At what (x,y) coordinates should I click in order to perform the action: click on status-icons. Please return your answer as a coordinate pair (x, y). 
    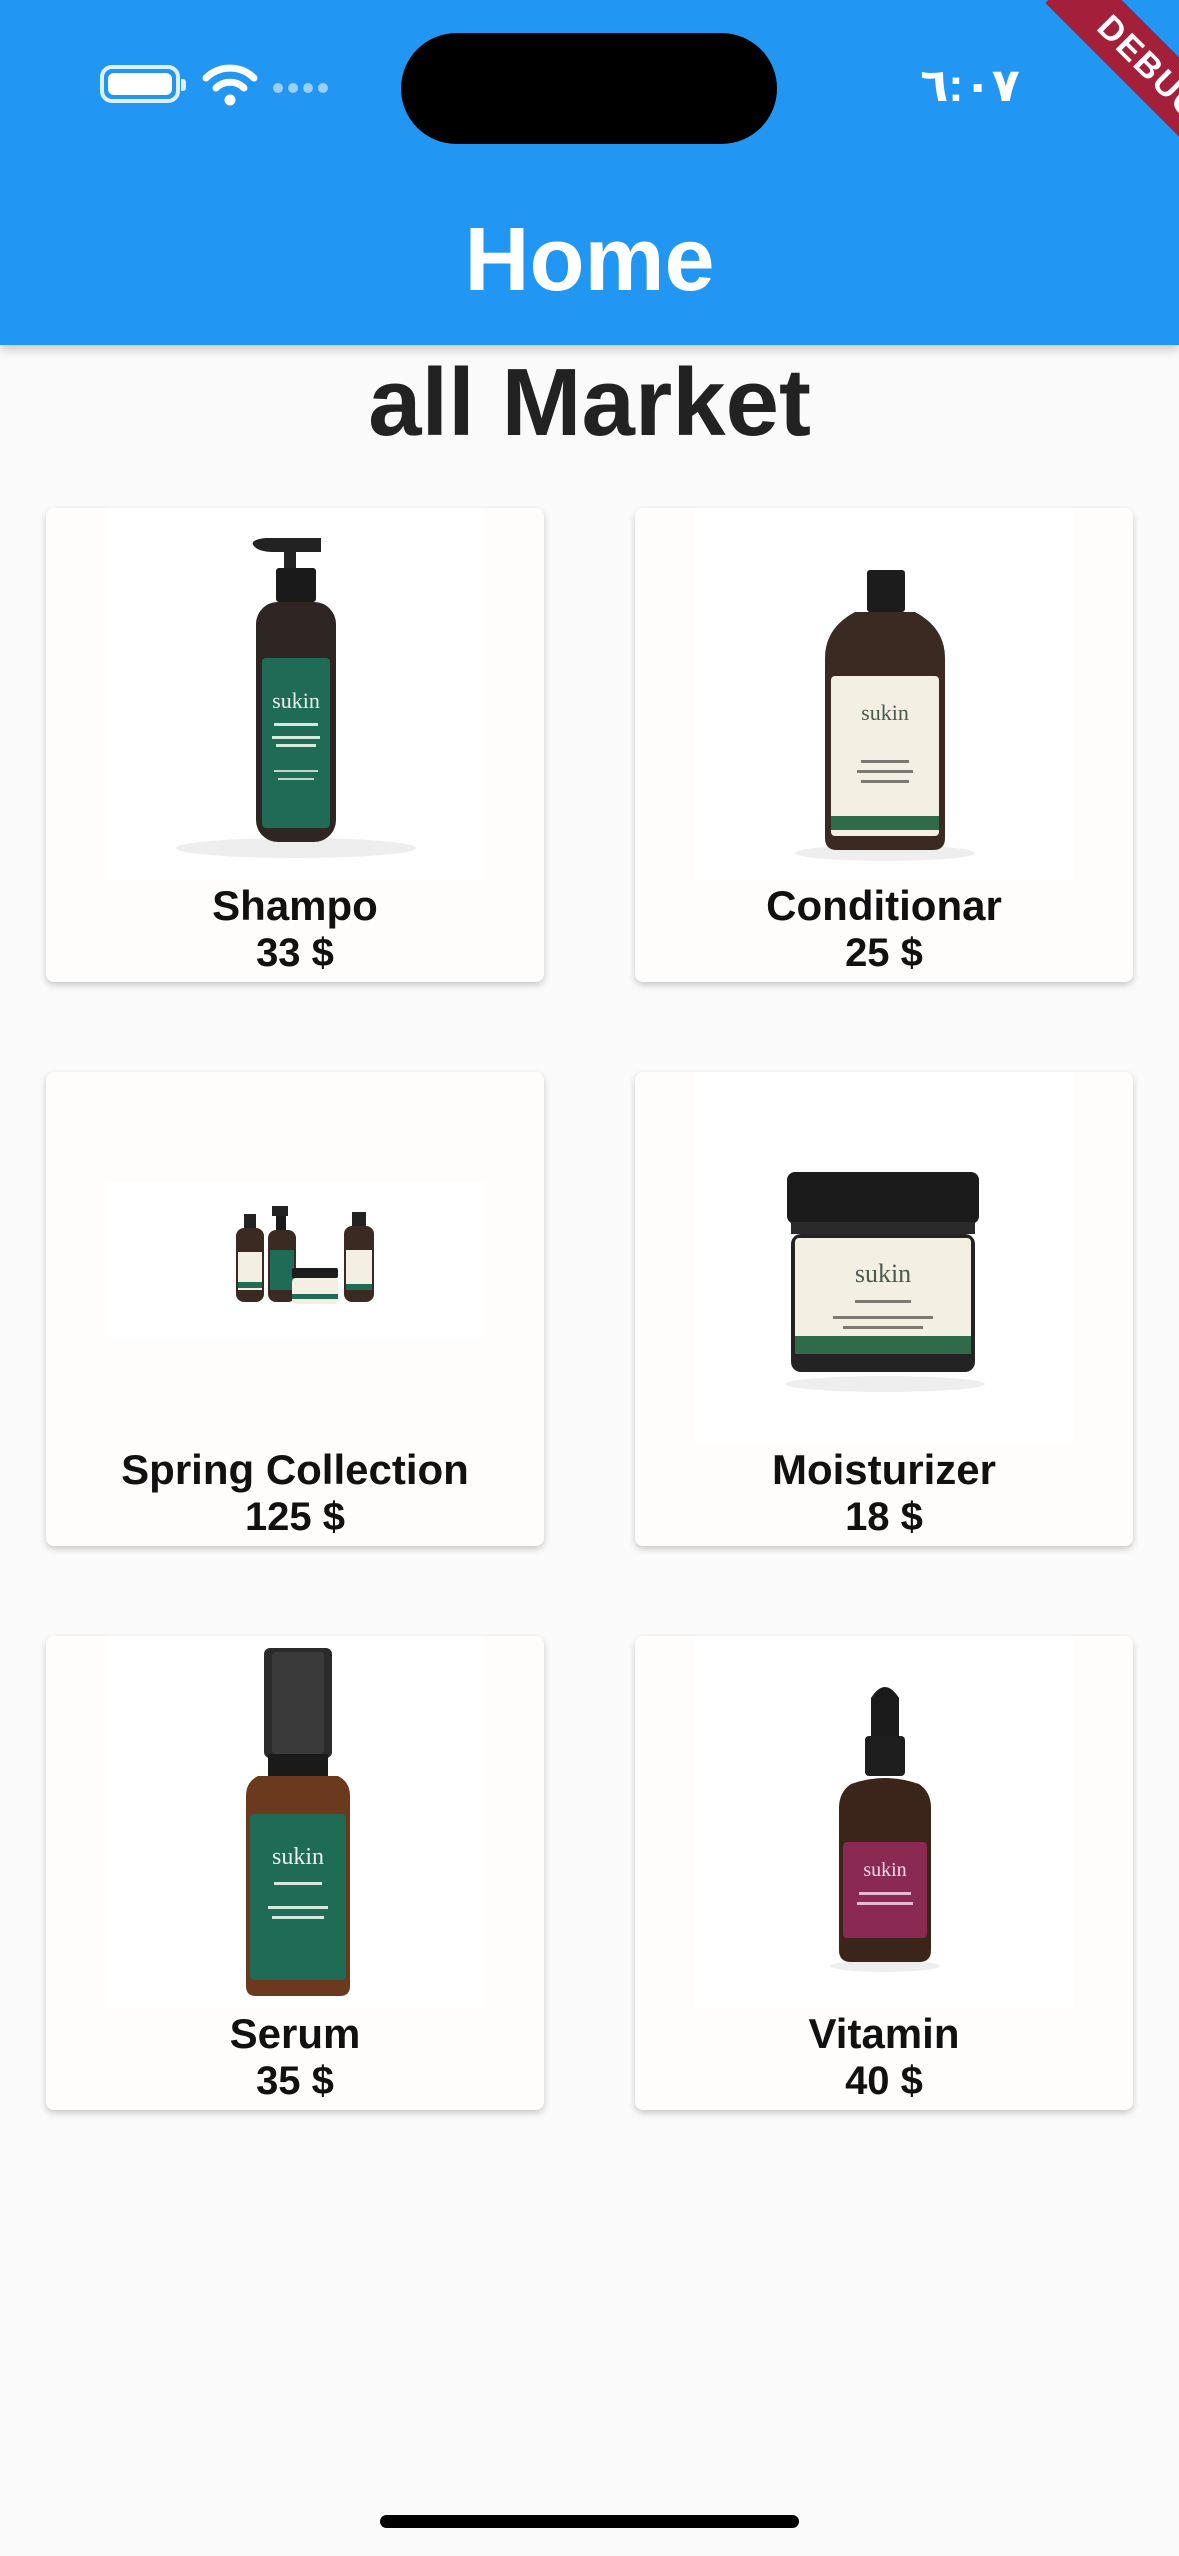
    Looking at the image, I should click on (220, 86).